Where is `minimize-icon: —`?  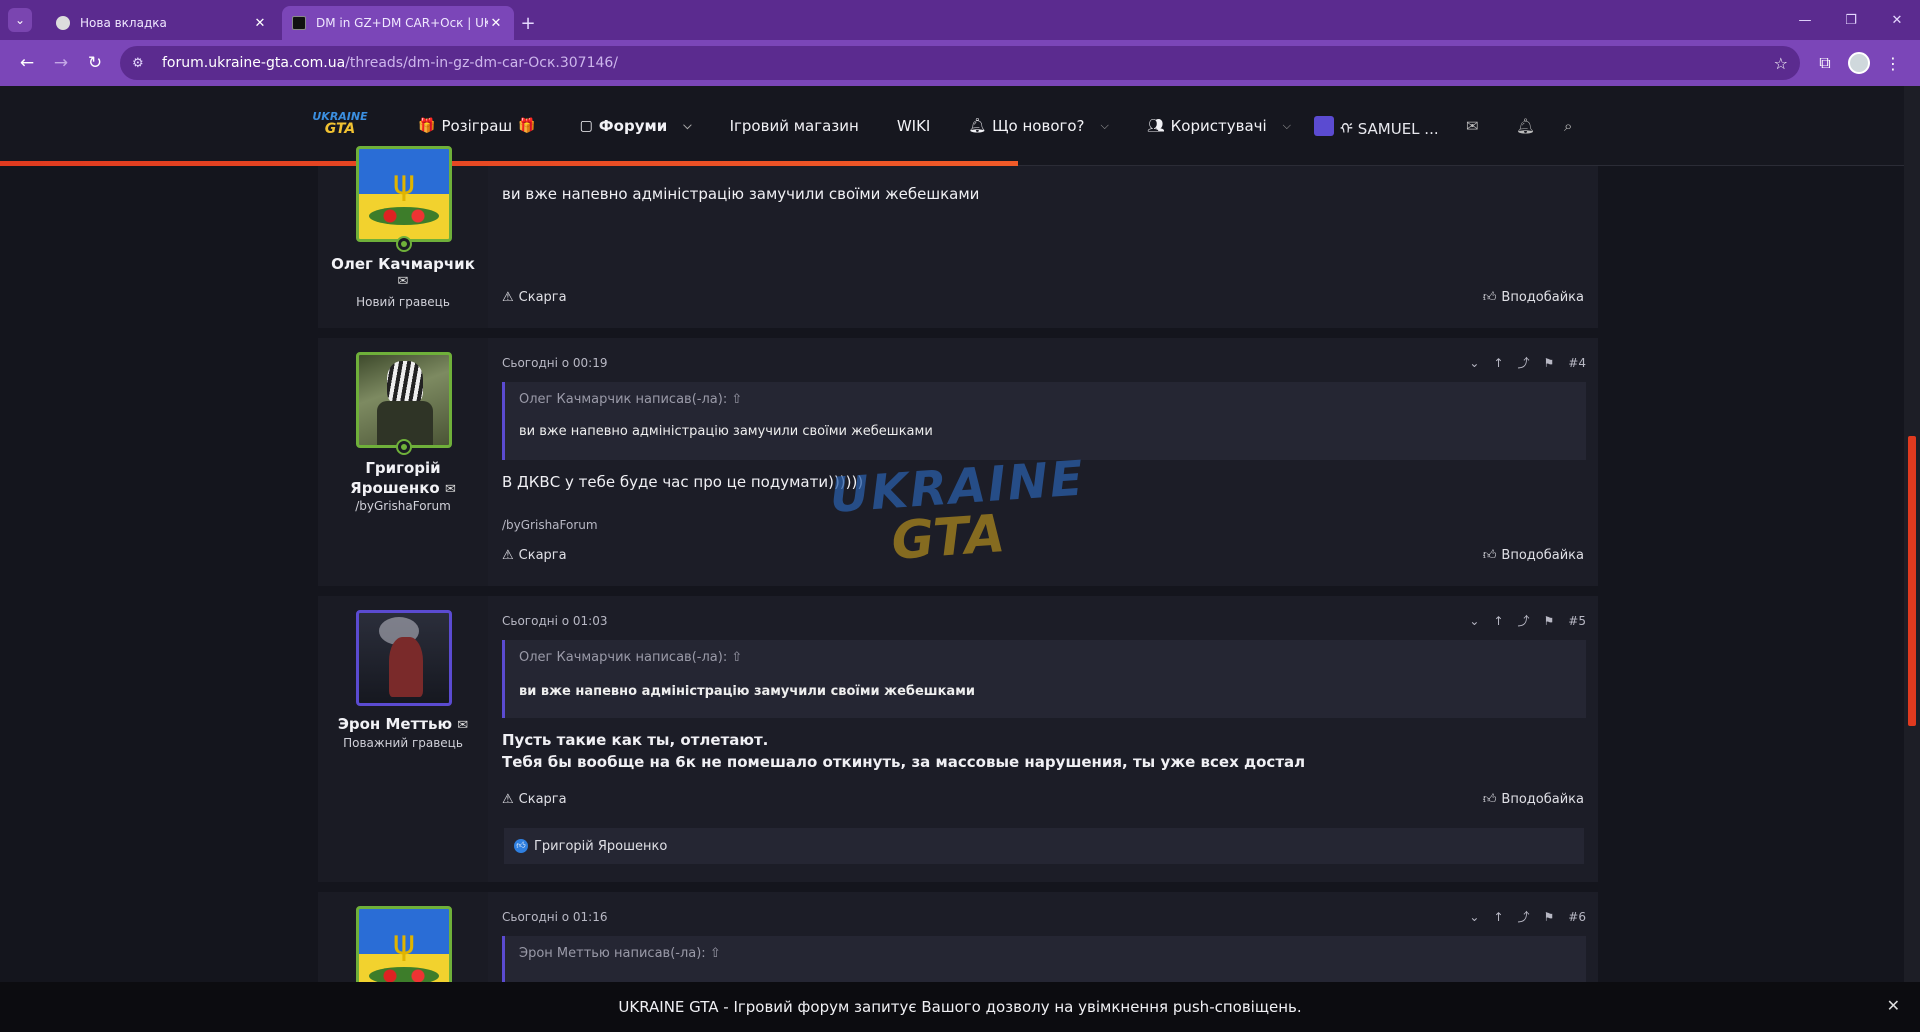
minimize-icon: — is located at coordinates (1805, 20).